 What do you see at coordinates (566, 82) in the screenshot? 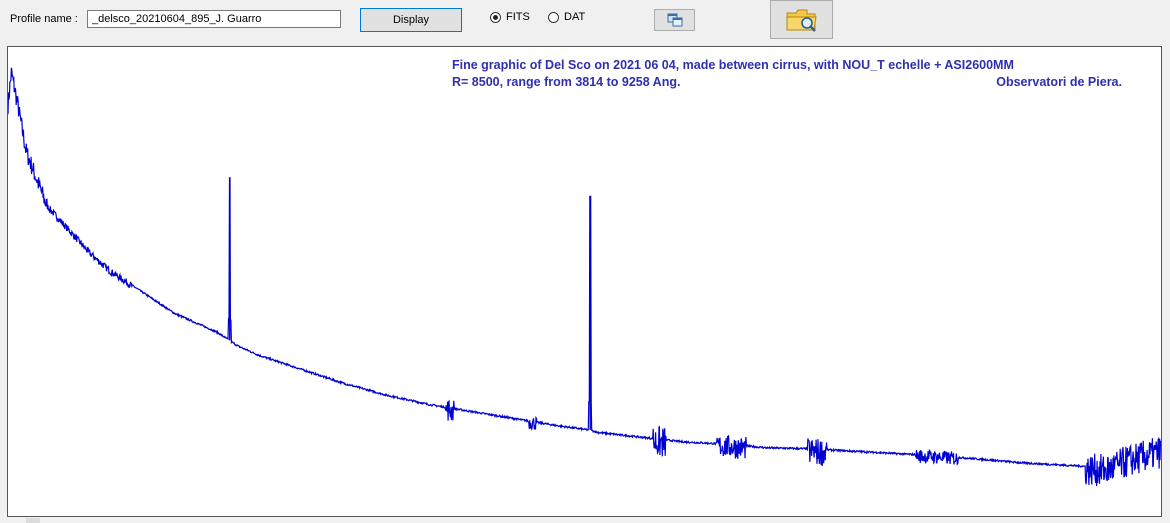
I see `caption-line-2-left: R= 8500, range from 3814 to 9258 Ang.` at bounding box center [566, 82].